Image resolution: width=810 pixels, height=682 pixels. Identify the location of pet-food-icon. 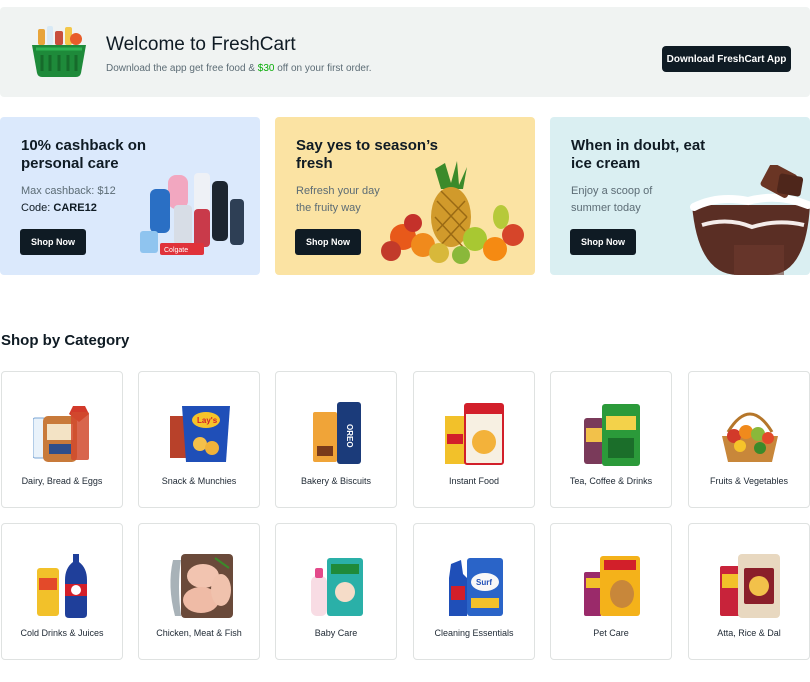
(612, 586).